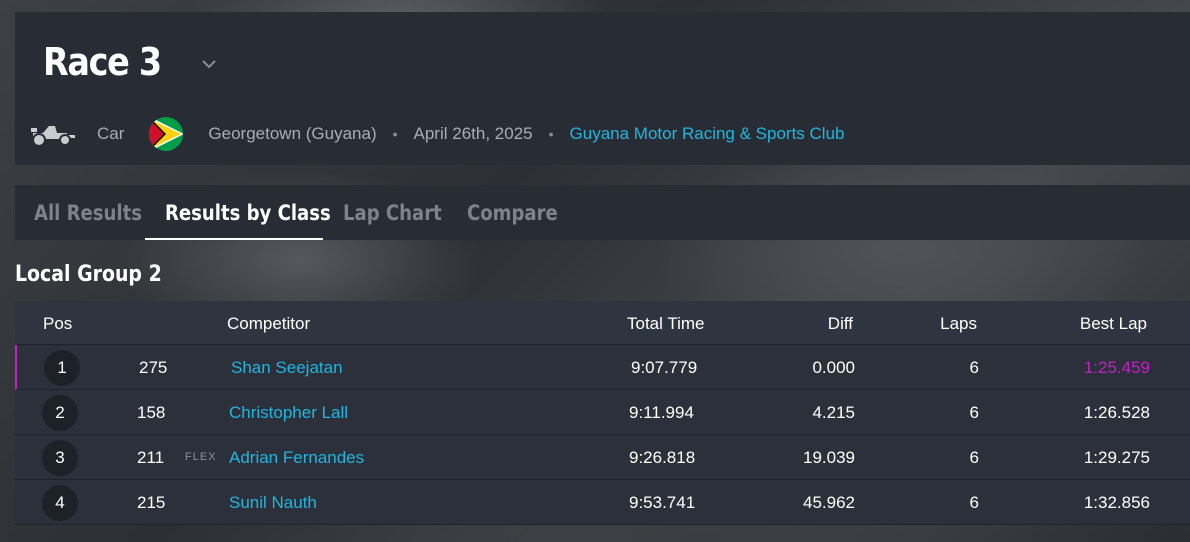 The image size is (1190, 542). Describe the element at coordinates (1116, 367) in the screenshot. I see `best-lap: 1:25.459` at that location.